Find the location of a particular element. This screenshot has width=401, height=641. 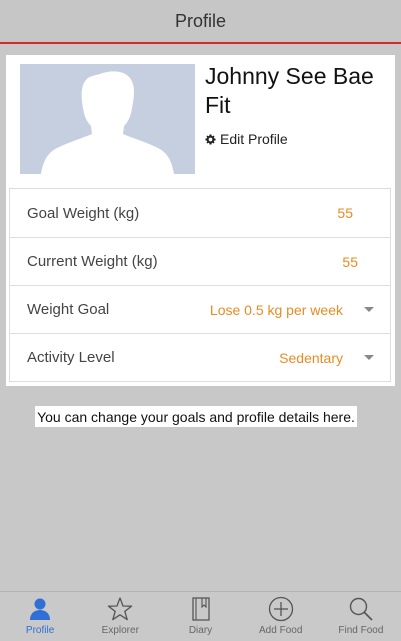

tab-explorer: Explorer is located at coordinates (120, 616).